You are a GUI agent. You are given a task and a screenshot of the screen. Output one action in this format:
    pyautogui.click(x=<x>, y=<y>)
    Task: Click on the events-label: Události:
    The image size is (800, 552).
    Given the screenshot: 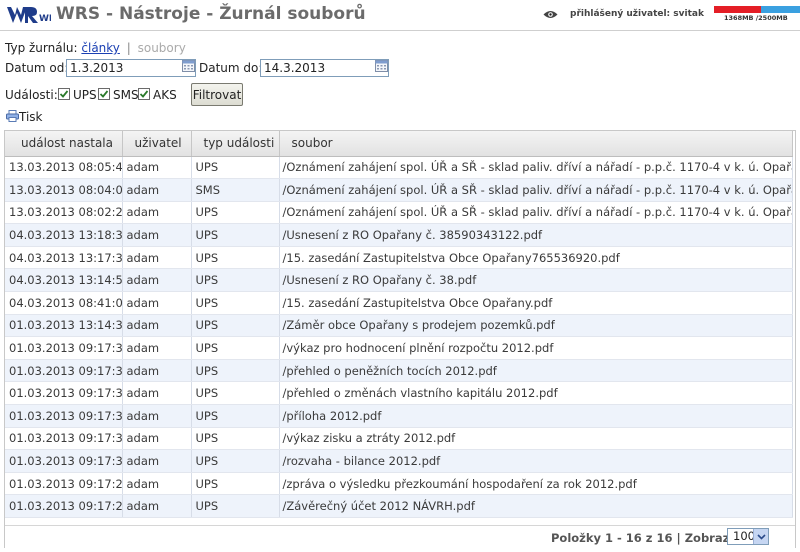 What is the action you would take?
    pyautogui.click(x=31, y=95)
    